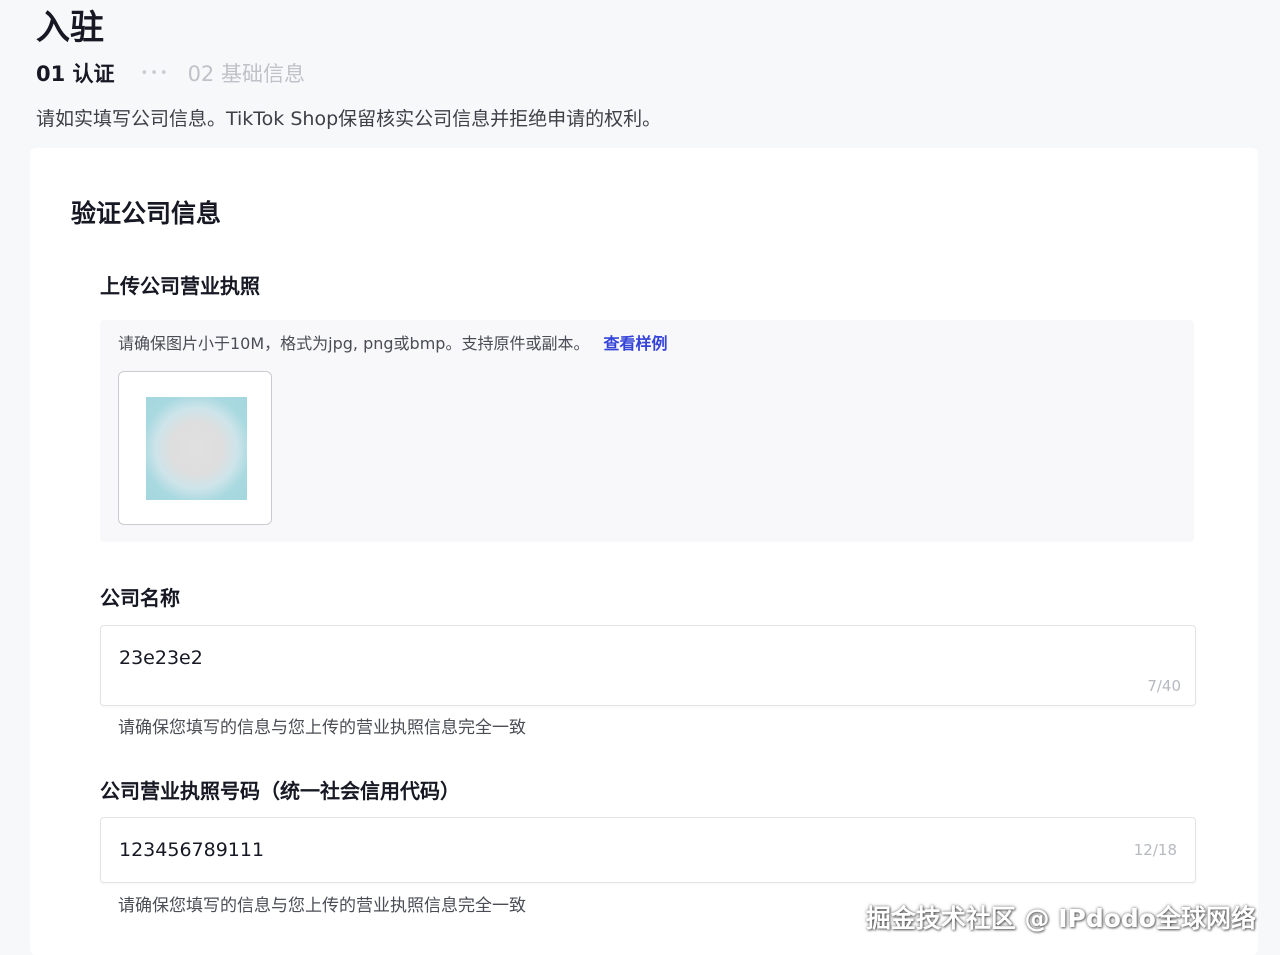 This screenshot has height=955, width=1280. I want to click on watermark: 掘金技术社区 @ IPdodo全球网络, so click(1060, 918).